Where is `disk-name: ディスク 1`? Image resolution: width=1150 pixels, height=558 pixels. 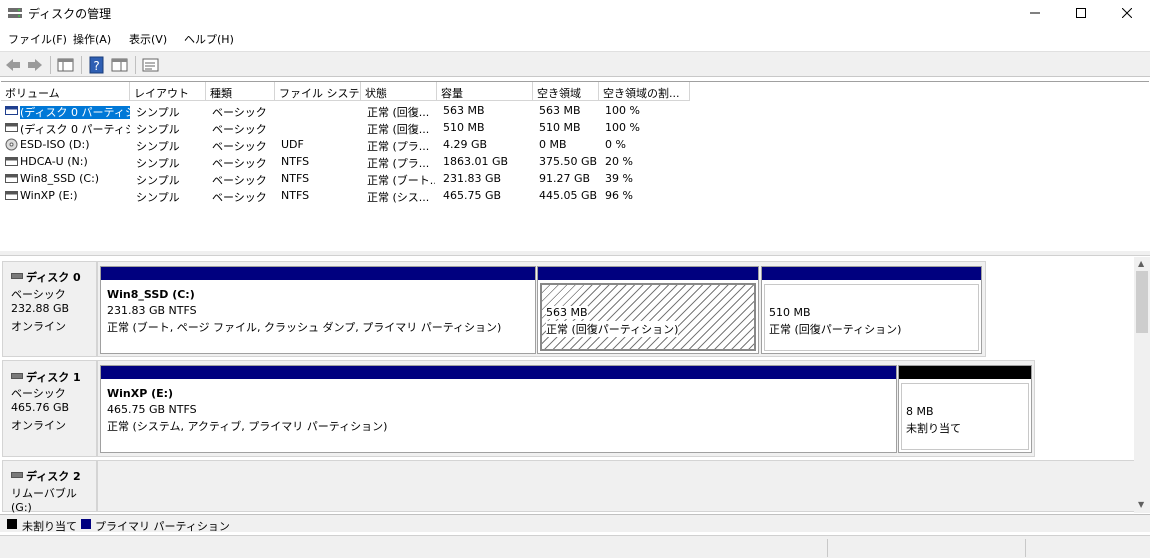
disk-name: ディスク 1 is located at coordinates (53, 377).